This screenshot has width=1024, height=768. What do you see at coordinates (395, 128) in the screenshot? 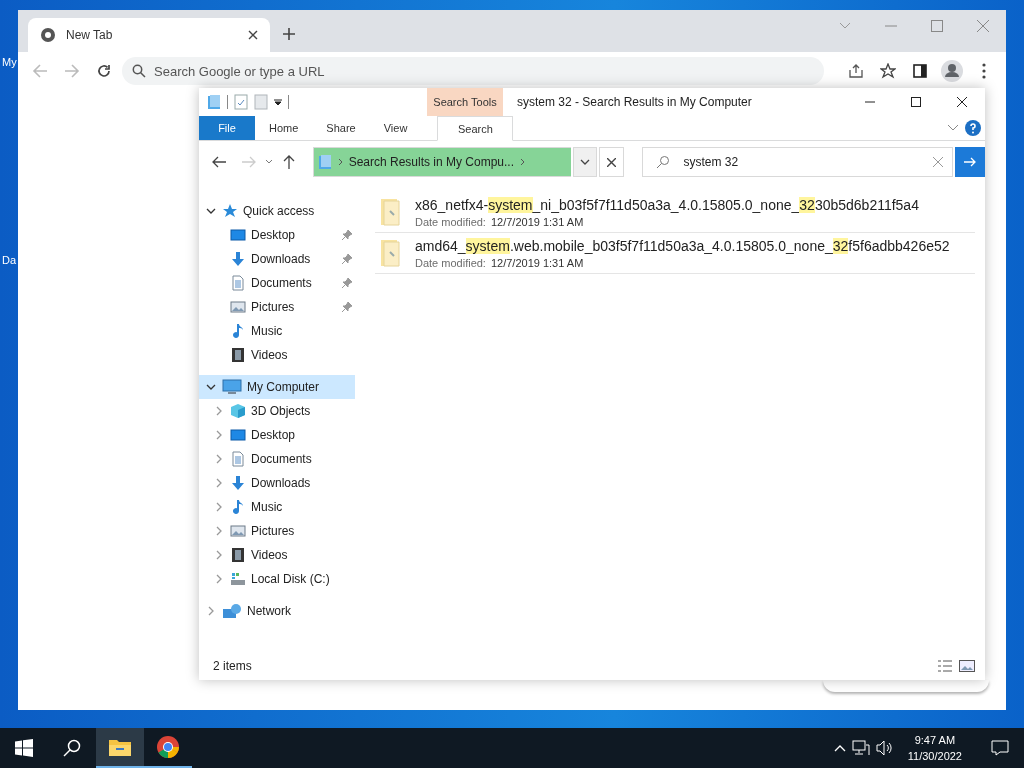
I see `ribbon-tab: View` at bounding box center [395, 128].